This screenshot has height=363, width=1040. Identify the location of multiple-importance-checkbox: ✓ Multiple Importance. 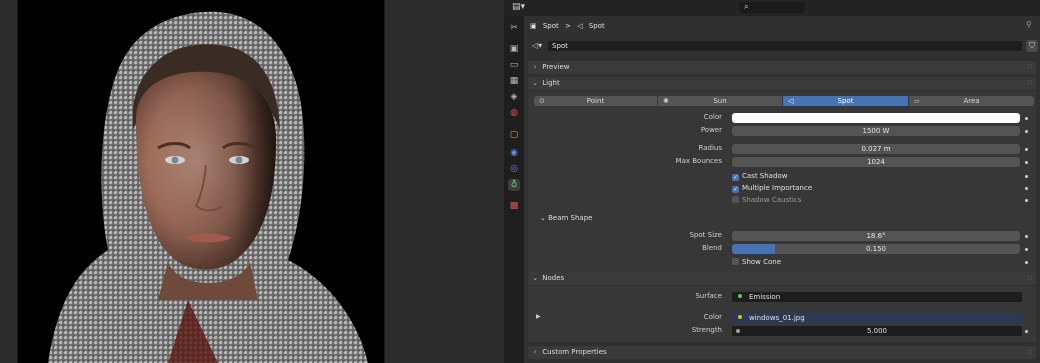
(772, 188).